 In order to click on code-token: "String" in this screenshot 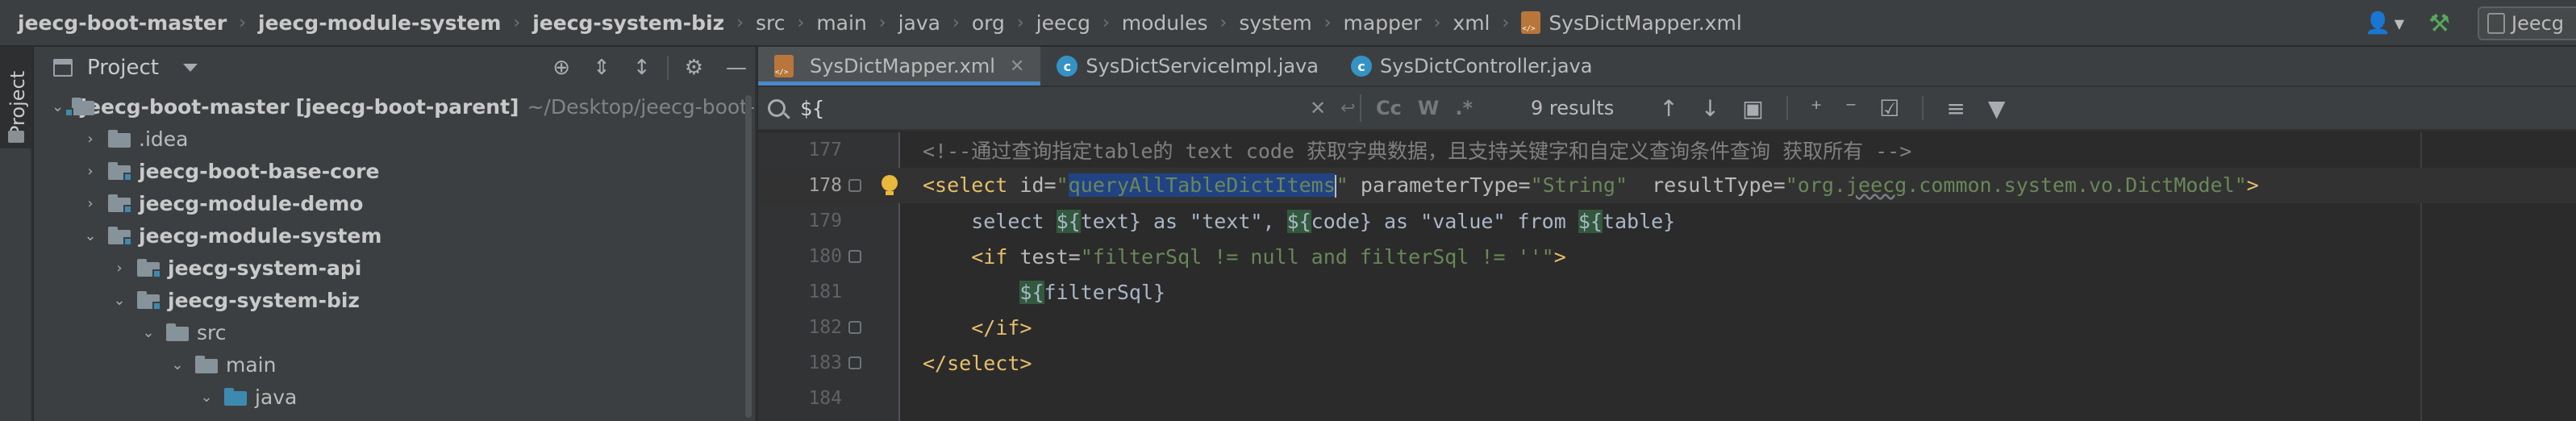, I will do `click(1591, 185)`.